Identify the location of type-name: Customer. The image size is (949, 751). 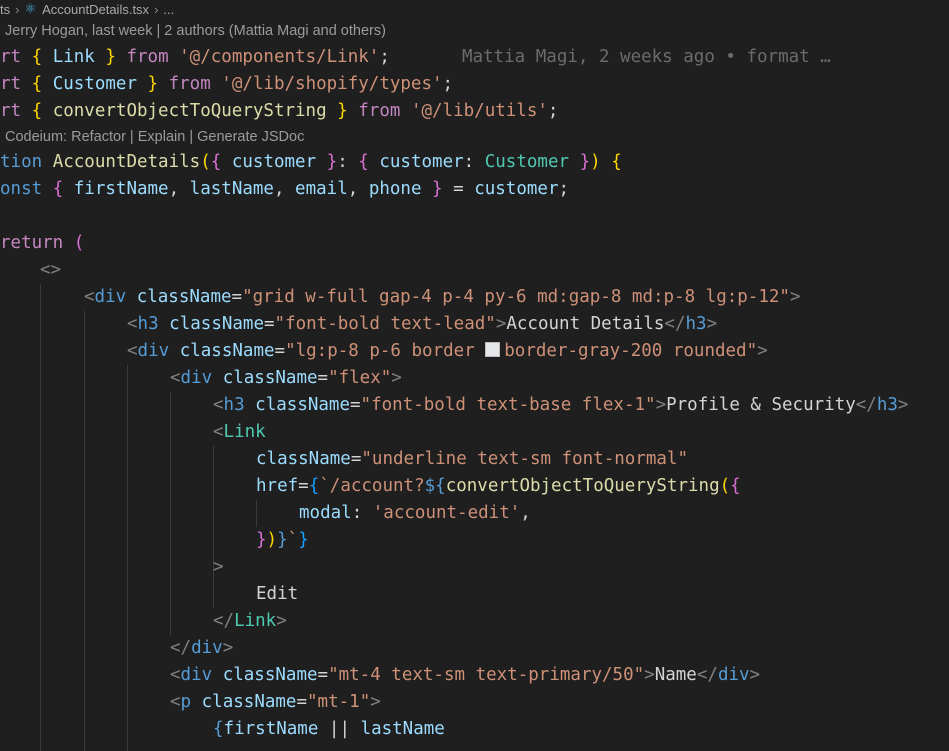
(527, 162).